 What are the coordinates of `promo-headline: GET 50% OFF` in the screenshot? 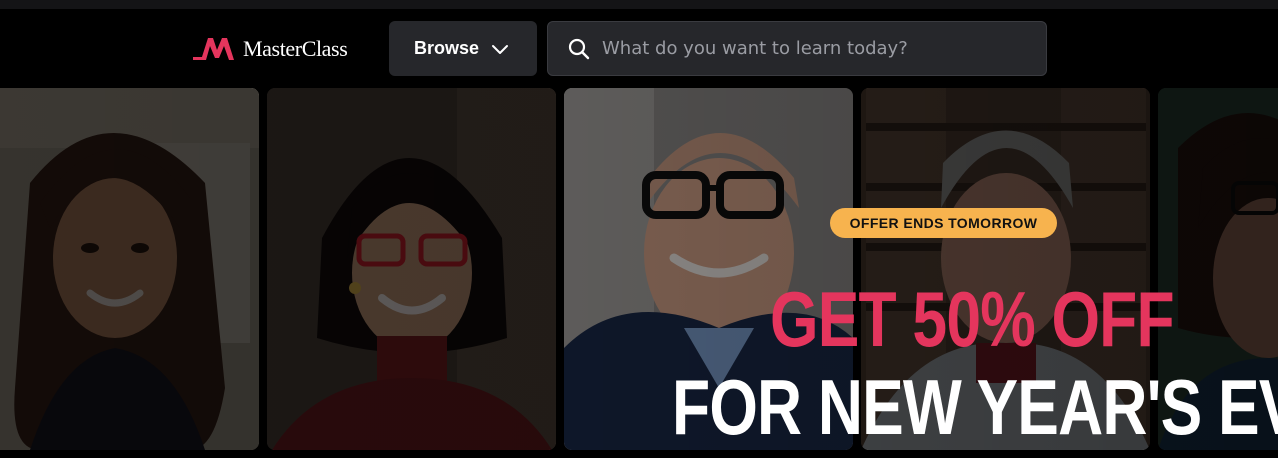 It's located at (972, 319).